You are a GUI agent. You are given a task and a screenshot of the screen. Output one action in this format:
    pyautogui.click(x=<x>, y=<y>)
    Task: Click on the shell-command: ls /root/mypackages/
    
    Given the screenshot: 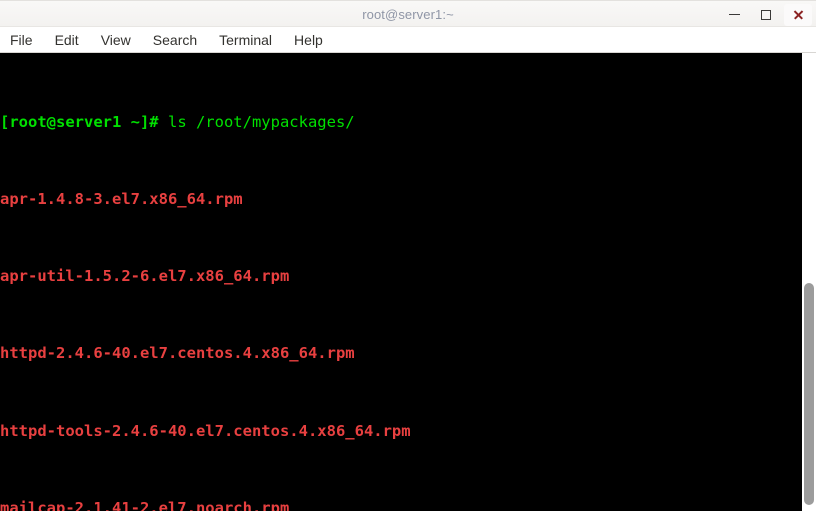 What is the action you would take?
    pyautogui.click(x=261, y=121)
    